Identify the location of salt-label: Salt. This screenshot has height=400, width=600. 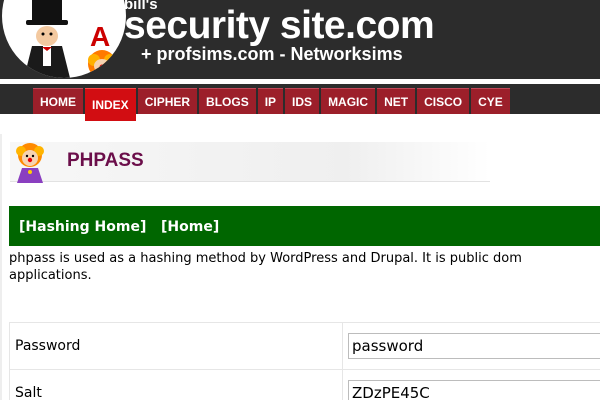
(176, 384).